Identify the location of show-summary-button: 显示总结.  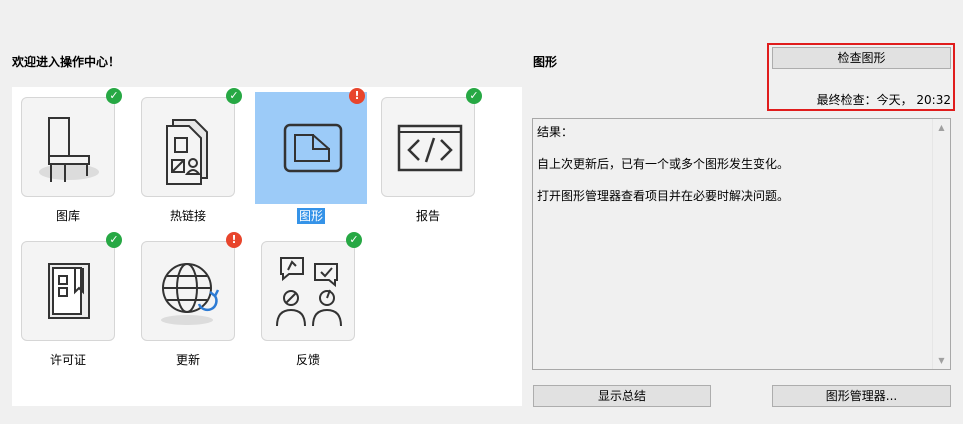
(622, 396).